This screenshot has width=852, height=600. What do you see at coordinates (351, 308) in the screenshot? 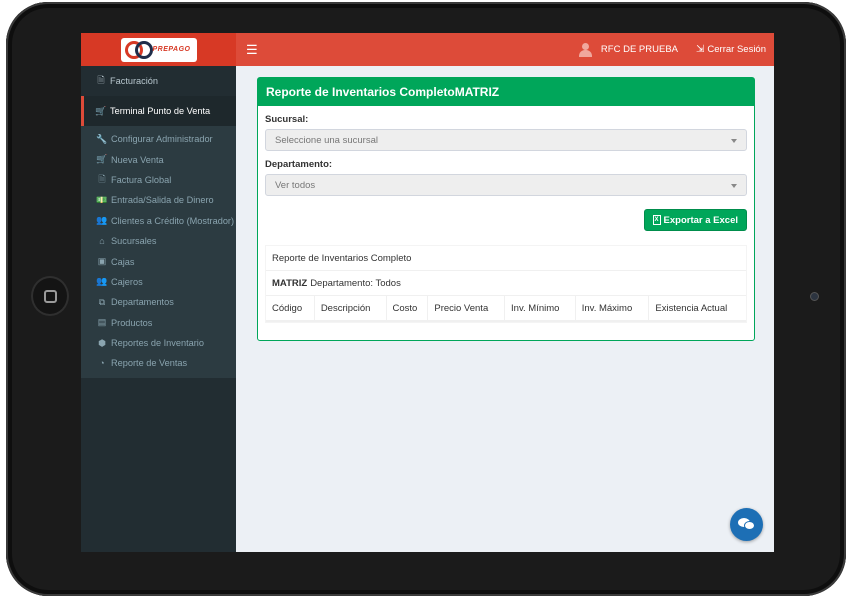
I see `column-header: Descripción` at bounding box center [351, 308].